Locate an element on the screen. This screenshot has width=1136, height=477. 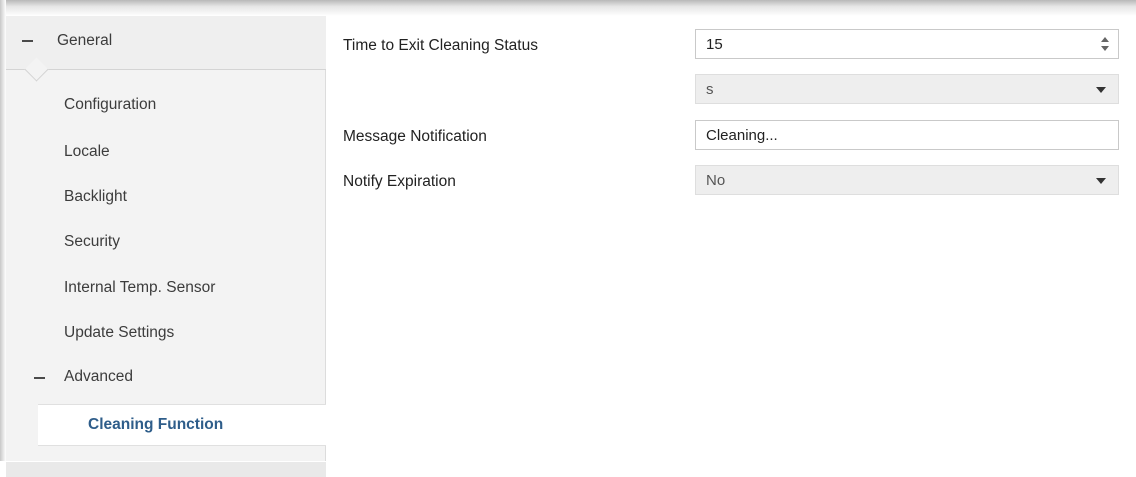
time-to-exit-stepper: 15 is located at coordinates (907, 44).